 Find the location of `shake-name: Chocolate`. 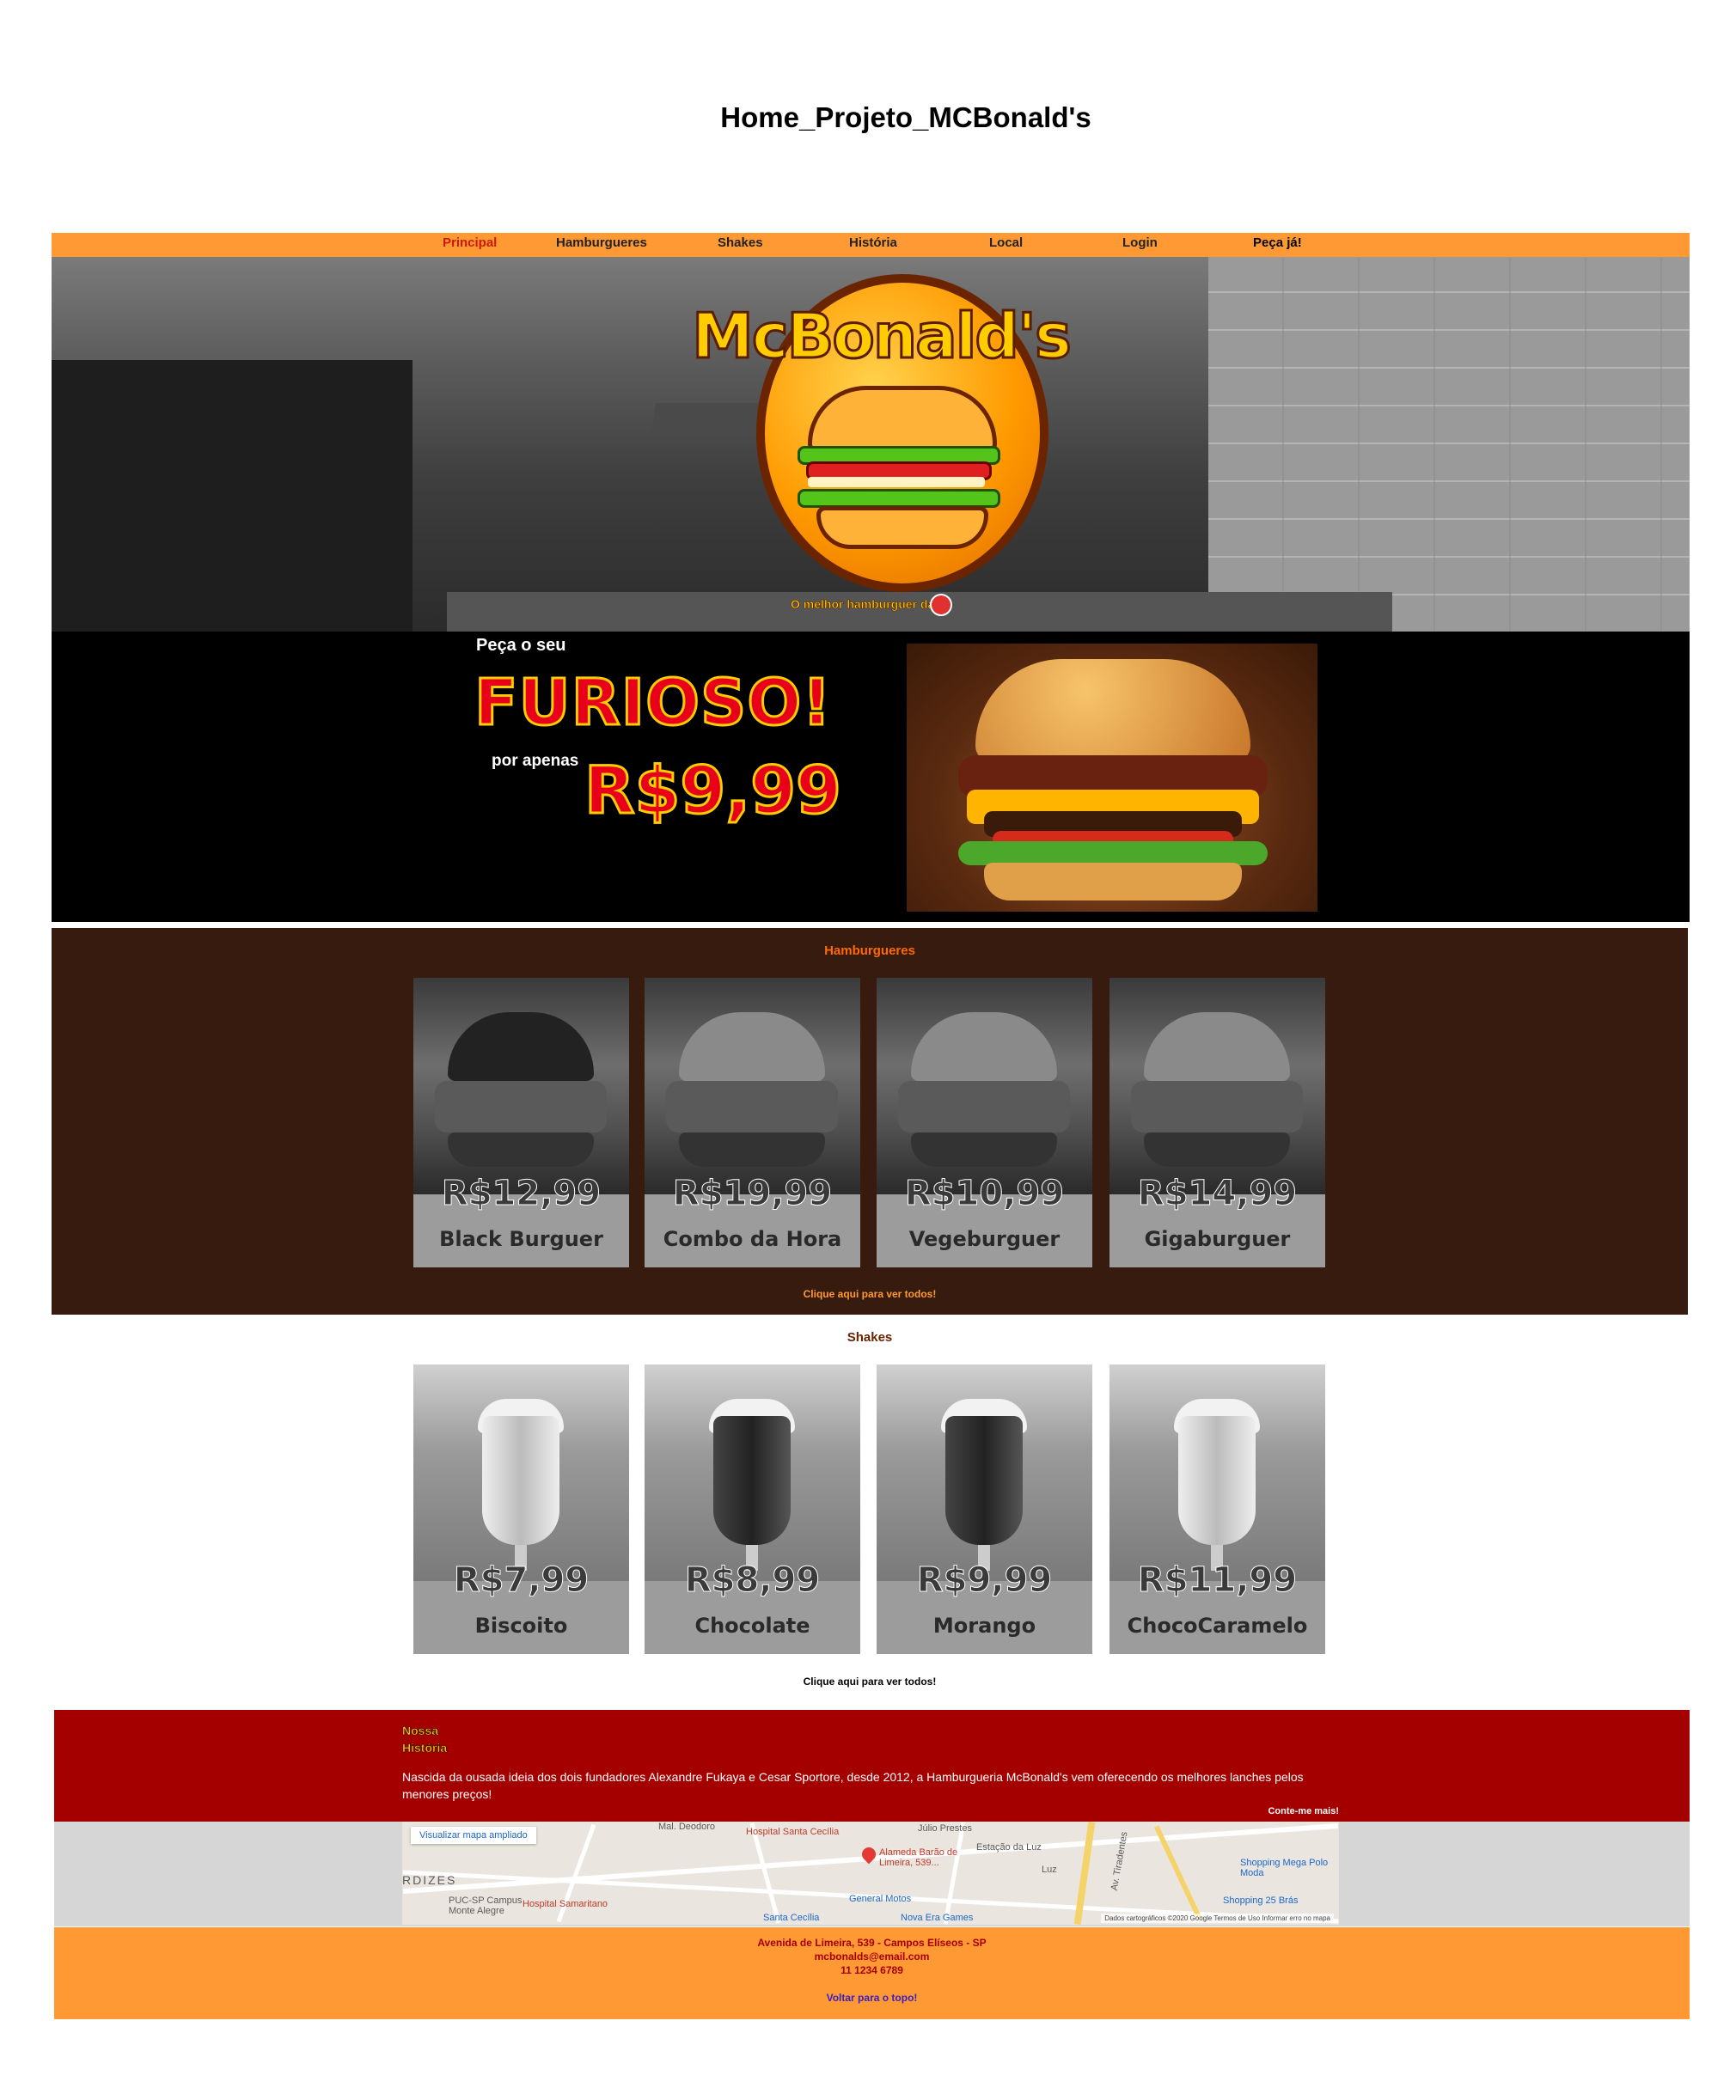

shake-name: Chocolate is located at coordinates (752, 1626).